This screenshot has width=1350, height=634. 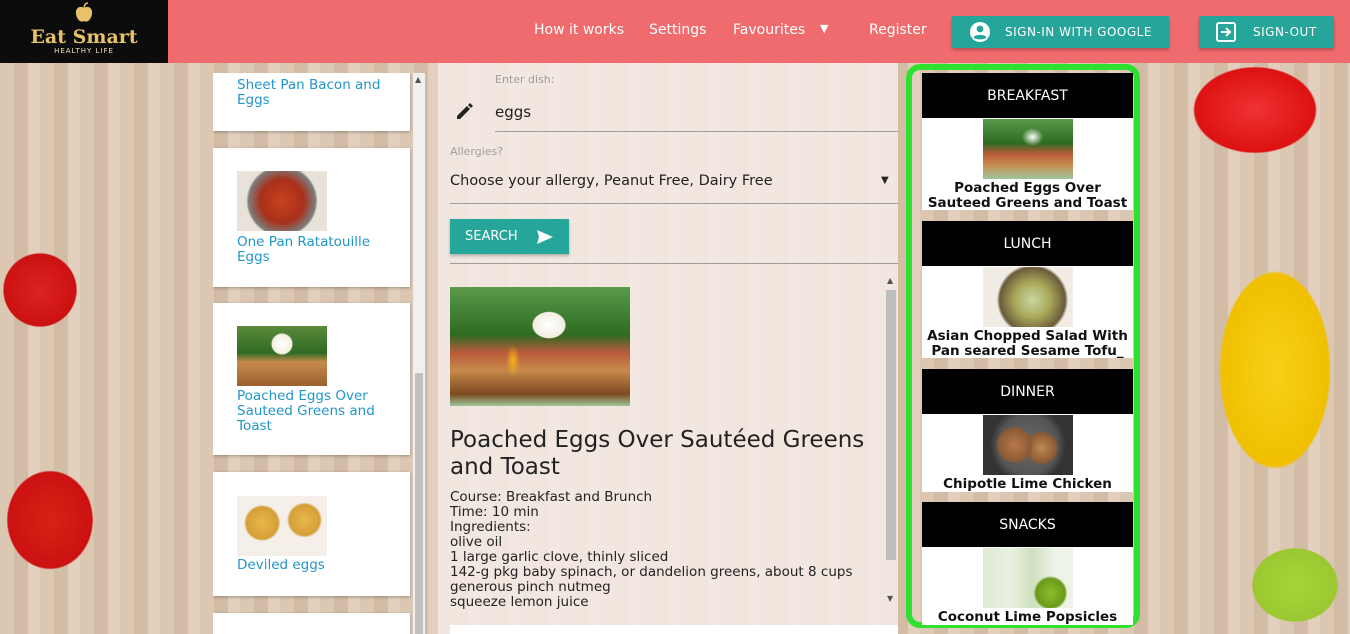 What do you see at coordinates (490, 527) in the screenshot?
I see `ingredients-heading: Ingredients:` at bounding box center [490, 527].